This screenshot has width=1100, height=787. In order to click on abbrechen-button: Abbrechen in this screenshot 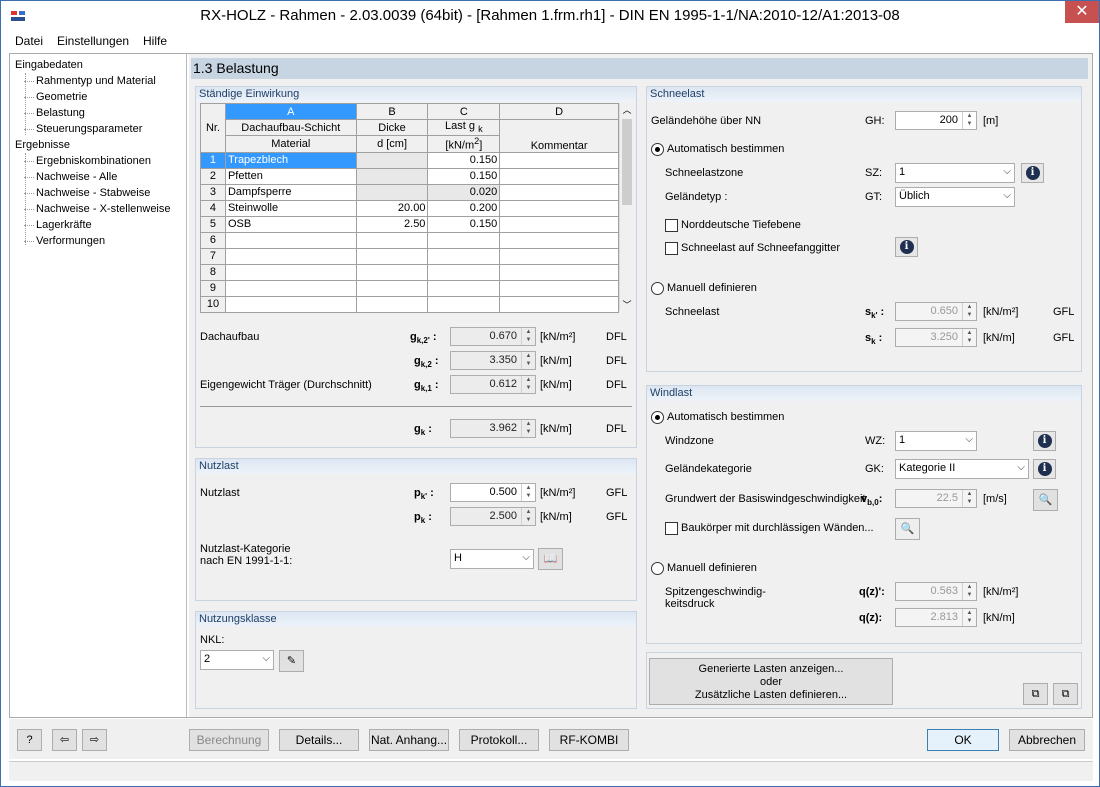, I will do `click(1047, 740)`.